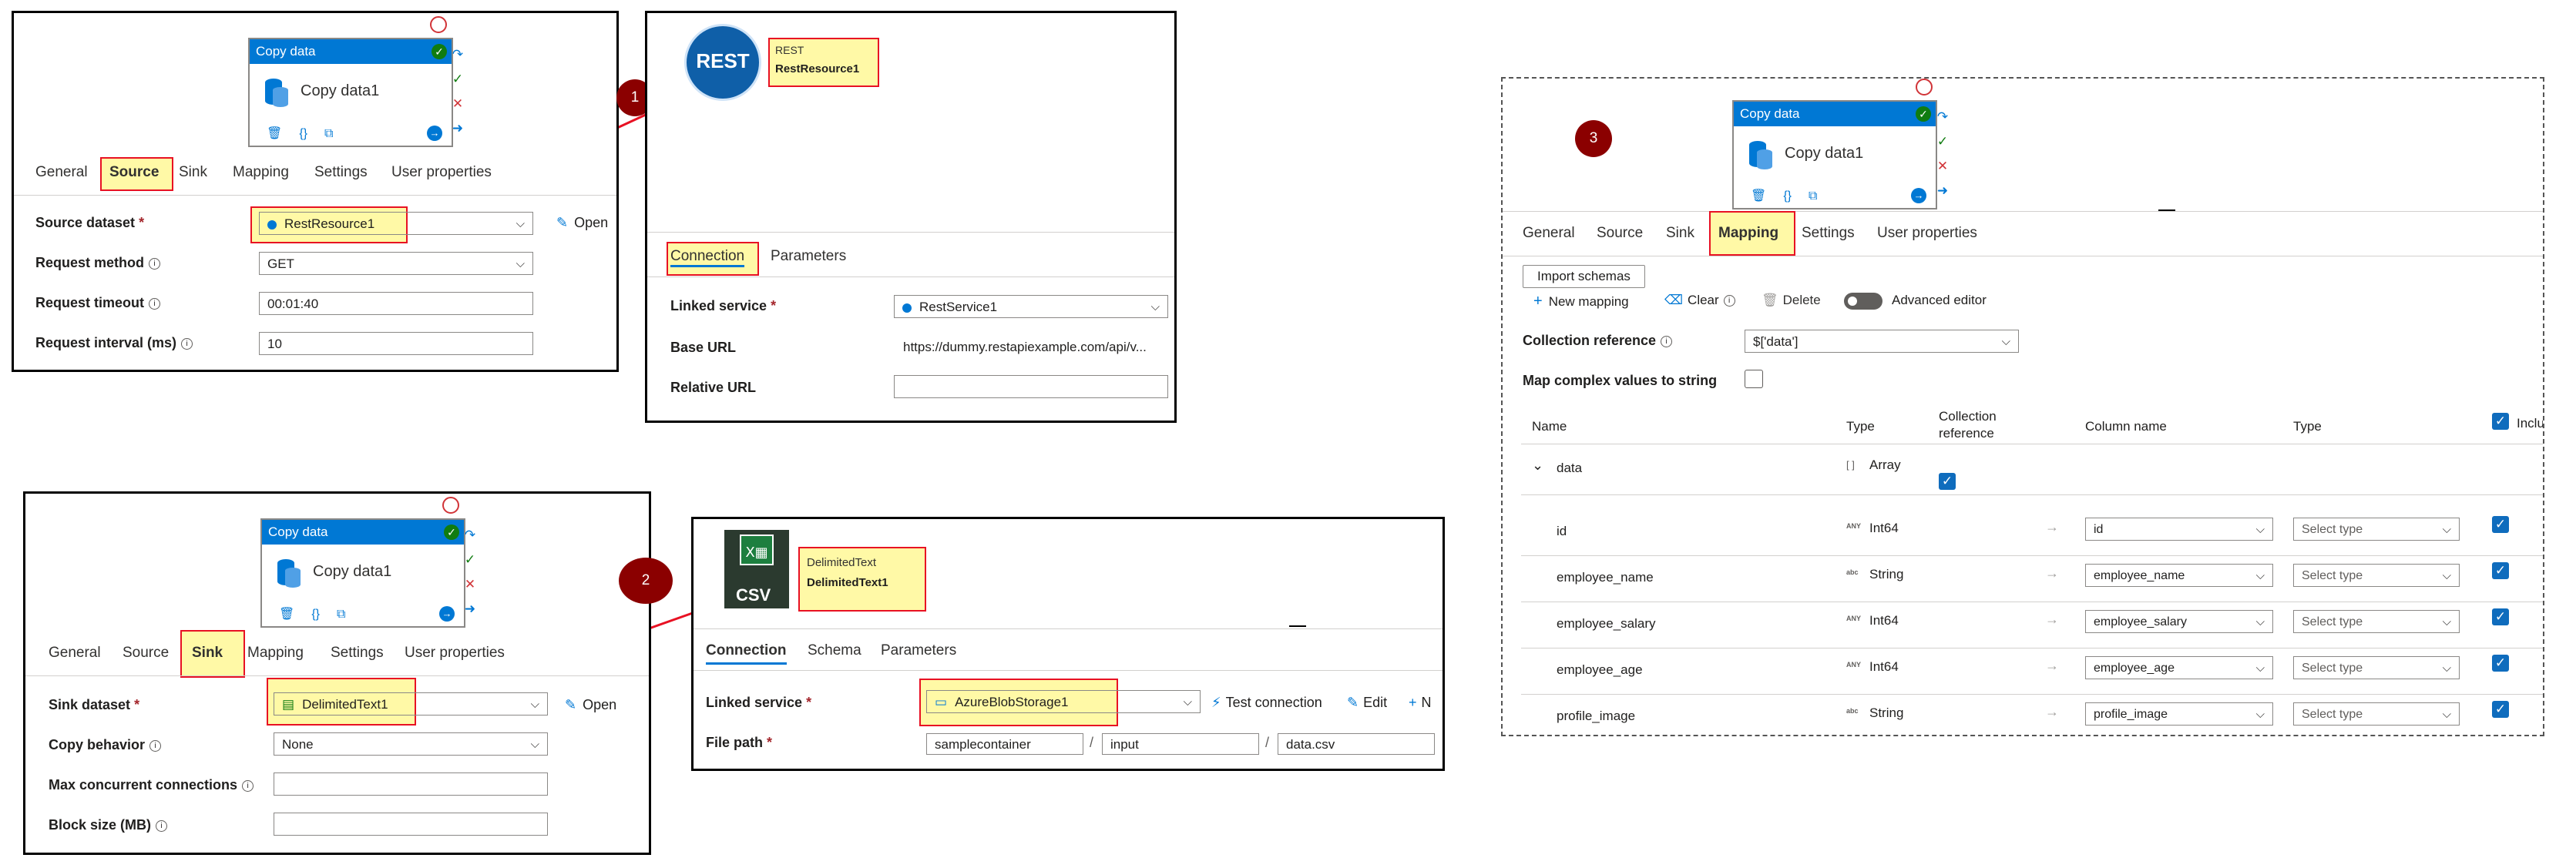 The height and width of the screenshot is (868, 2576). What do you see at coordinates (1356, 744) in the screenshot?
I see `file-path-file-input: data.csv` at bounding box center [1356, 744].